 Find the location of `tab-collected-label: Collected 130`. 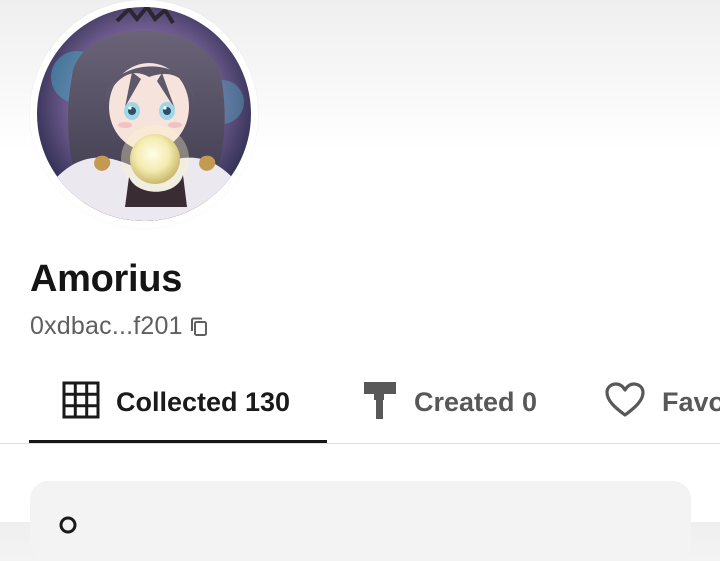

tab-collected-label: Collected 130 is located at coordinates (203, 401).